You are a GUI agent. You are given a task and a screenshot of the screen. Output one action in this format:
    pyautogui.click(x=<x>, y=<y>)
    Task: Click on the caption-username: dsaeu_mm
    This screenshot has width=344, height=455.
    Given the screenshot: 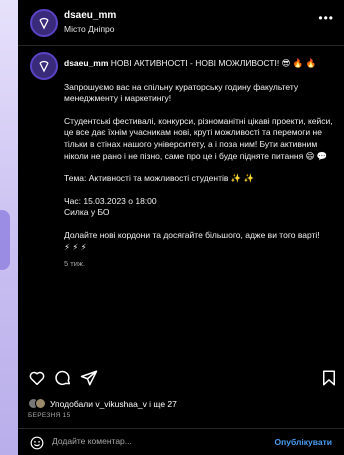 What is the action you would take?
    pyautogui.click(x=86, y=63)
    